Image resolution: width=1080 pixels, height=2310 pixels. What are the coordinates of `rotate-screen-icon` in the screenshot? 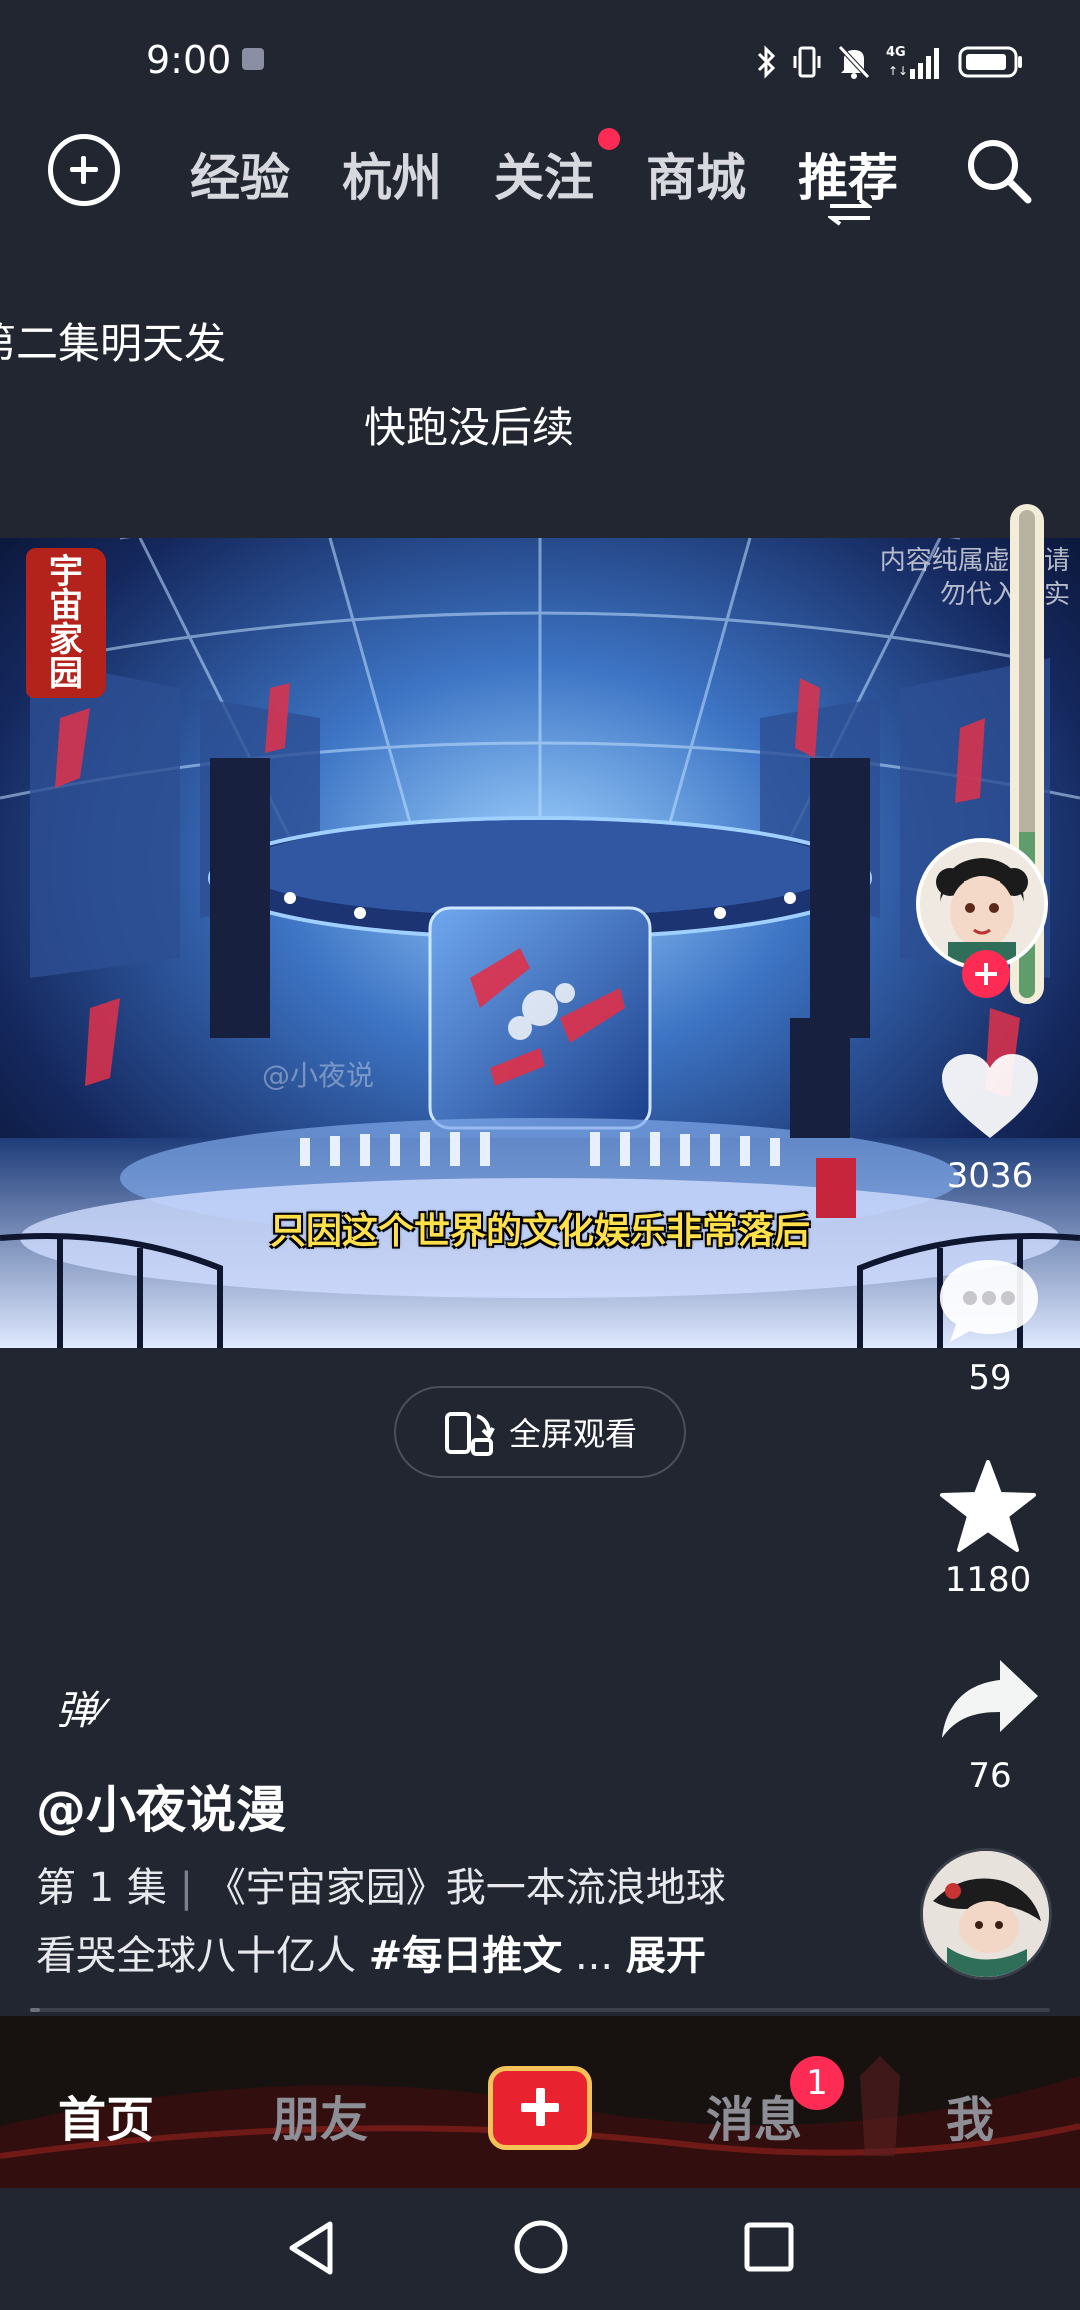 It's located at (469, 1434).